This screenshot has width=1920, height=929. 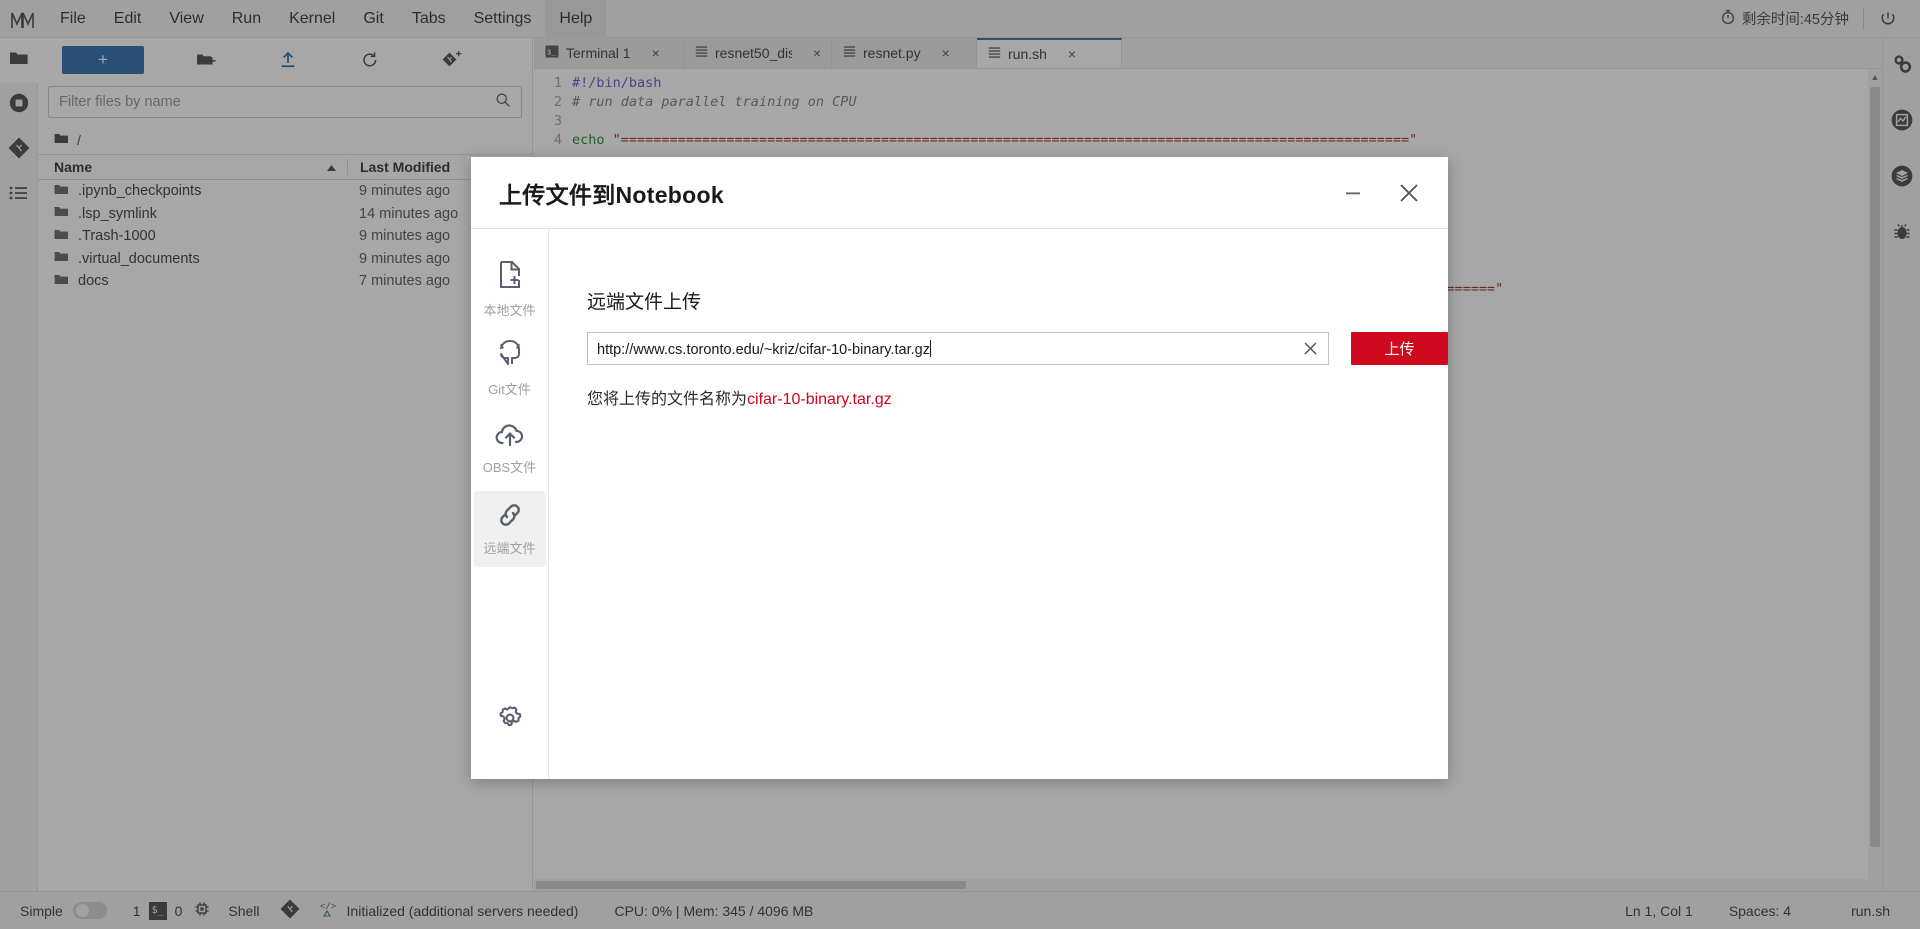 I want to click on minimize-icon, so click(x=1353, y=193).